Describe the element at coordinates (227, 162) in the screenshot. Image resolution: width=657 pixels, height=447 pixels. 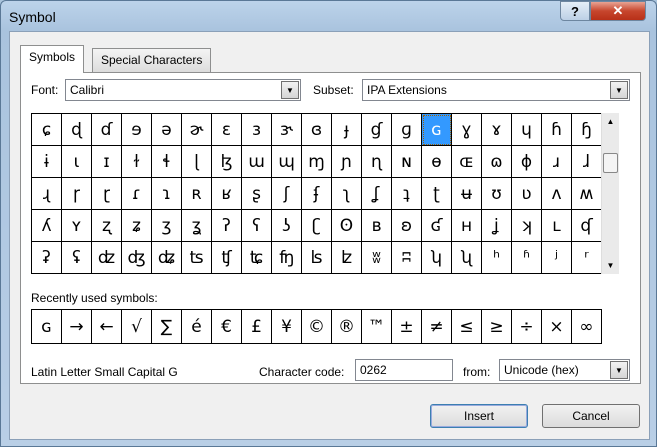
I see `symbol-cell: ɮ` at that location.